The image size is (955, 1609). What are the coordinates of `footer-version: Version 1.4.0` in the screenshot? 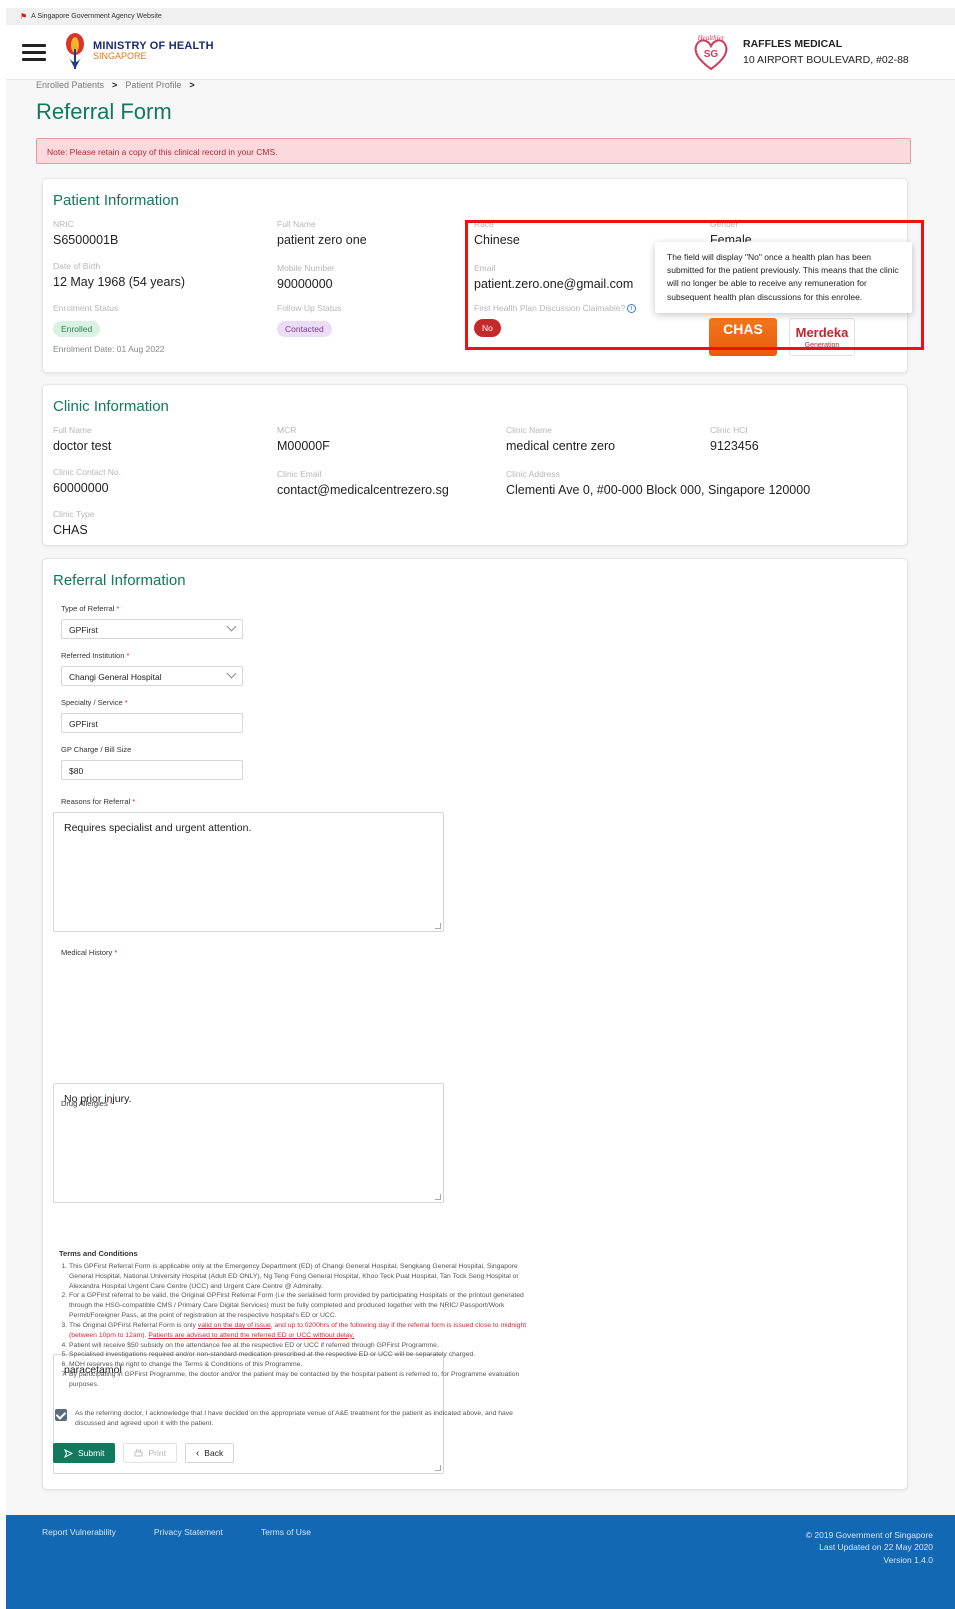 It's located at (908, 1559).